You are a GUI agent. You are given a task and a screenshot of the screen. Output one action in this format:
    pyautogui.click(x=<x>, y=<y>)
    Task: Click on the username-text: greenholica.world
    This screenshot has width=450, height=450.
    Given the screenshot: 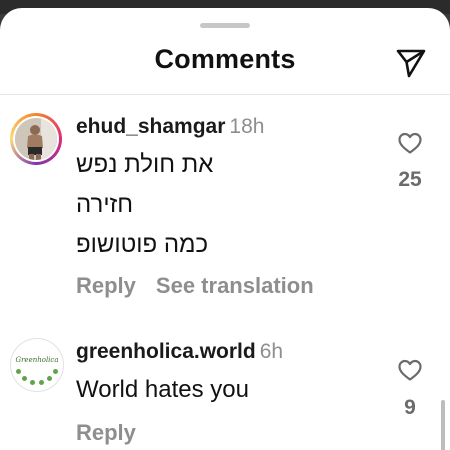 What is the action you would take?
    pyautogui.click(x=166, y=351)
    